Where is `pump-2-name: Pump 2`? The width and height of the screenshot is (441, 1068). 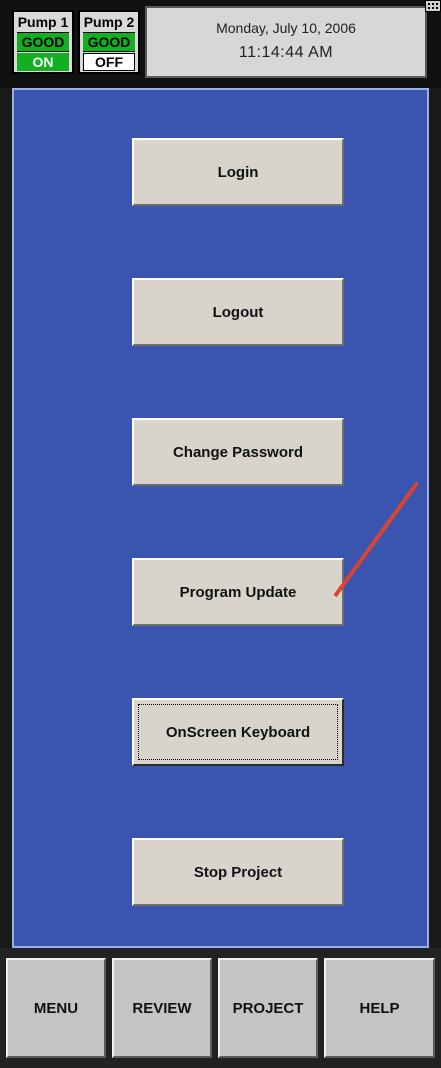 pump-2-name: Pump 2 is located at coordinates (109, 22).